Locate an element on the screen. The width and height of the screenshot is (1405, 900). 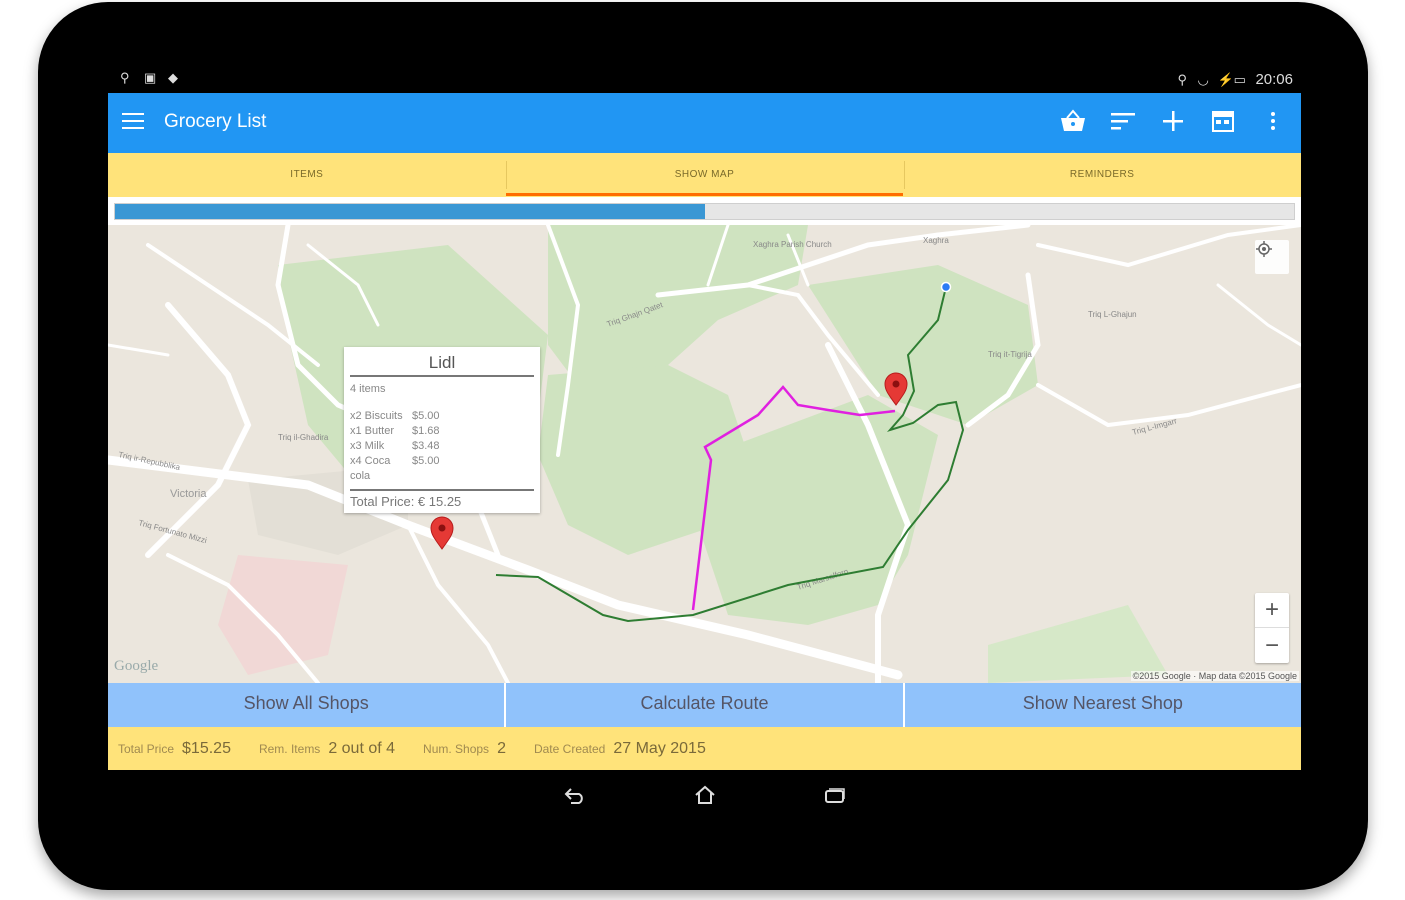
num-shops-label: Num. Shops is located at coordinates (456, 748).